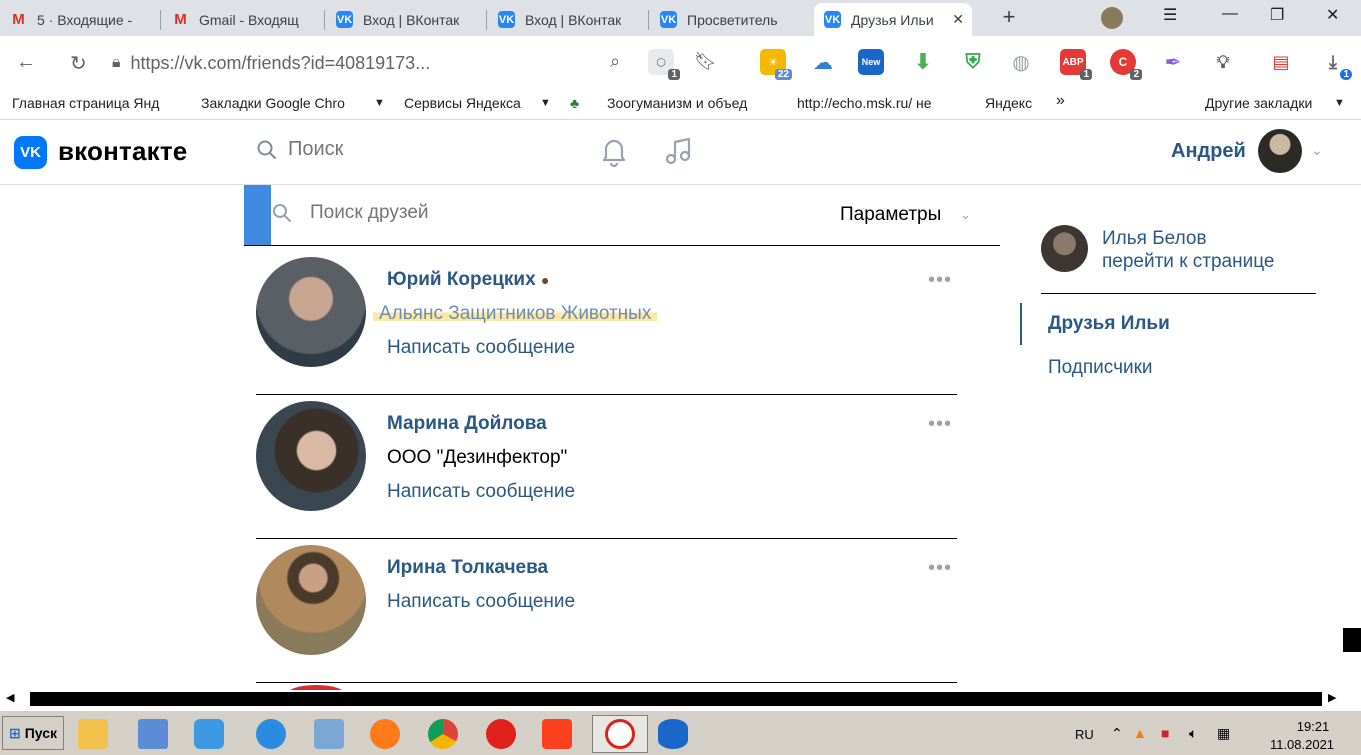  I want to click on horizontal-scrollbar: ◀ ▶, so click(680, 699).